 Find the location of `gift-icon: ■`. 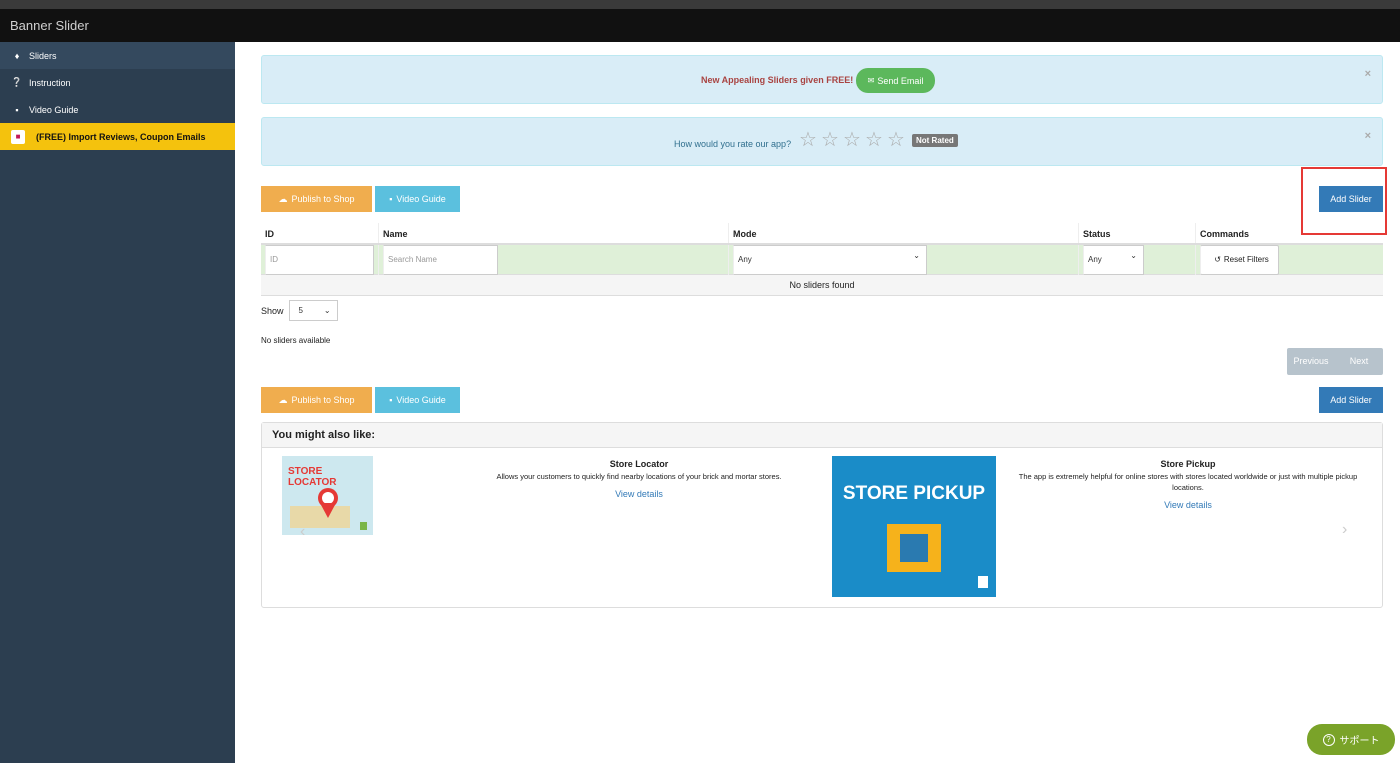

gift-icon: ■ is located at coordinates (18, 136).